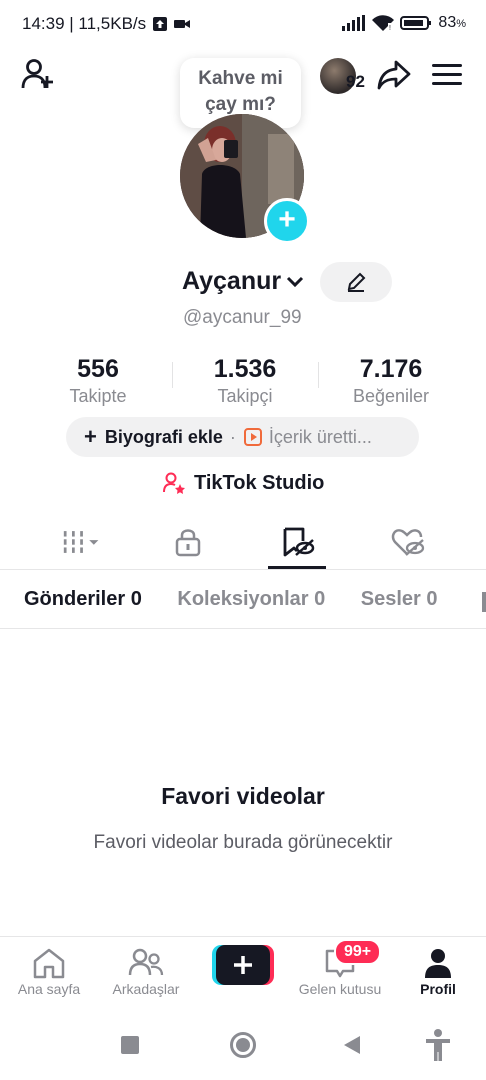  Describe the element at coordinates (252, 437) in the screenshot. I see `play-square-icon` at that location.